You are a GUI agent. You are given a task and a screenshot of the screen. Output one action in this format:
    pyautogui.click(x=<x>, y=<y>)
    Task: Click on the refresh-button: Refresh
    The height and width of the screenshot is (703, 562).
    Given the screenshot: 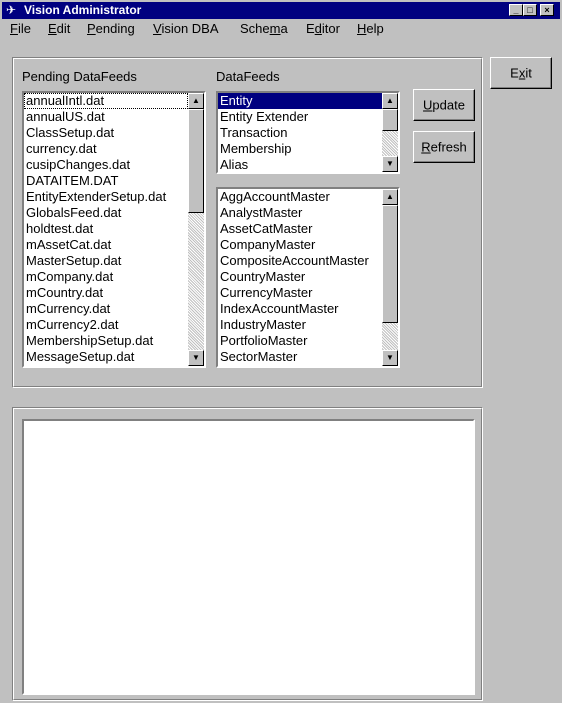 What is the action you would take?
    pyautogui.click(x=444, y=147)
    